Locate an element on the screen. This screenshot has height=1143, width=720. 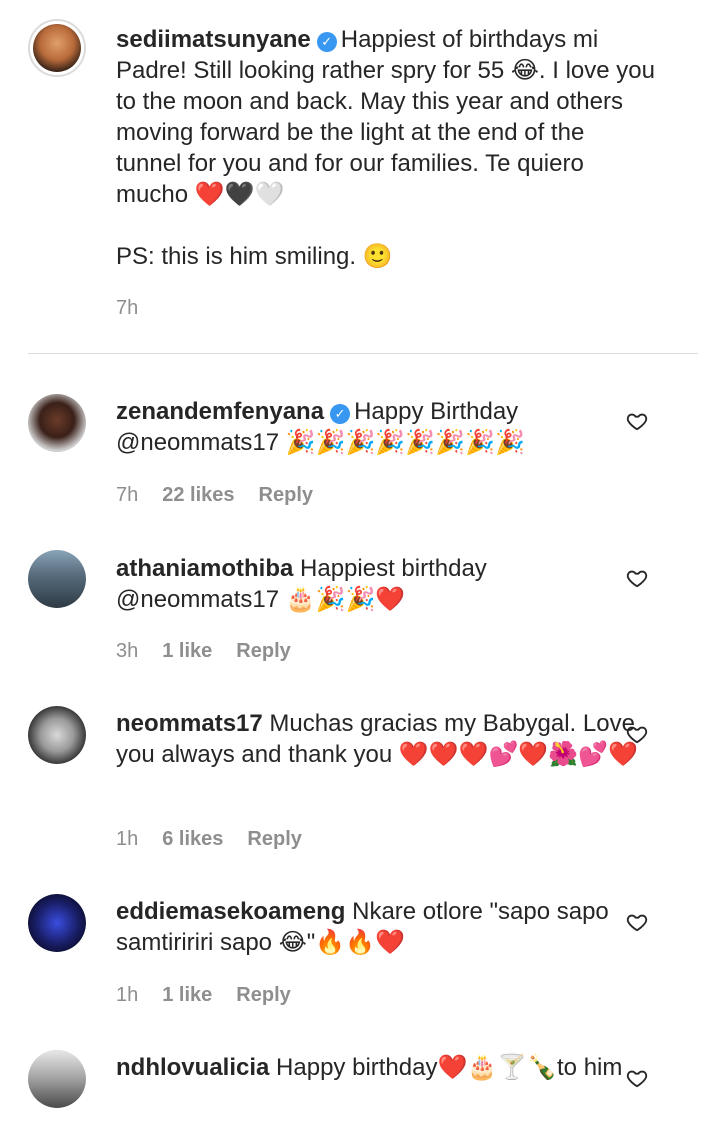
comment-meta: 1h 6 likes Reply is located at coordinates (221, 839).